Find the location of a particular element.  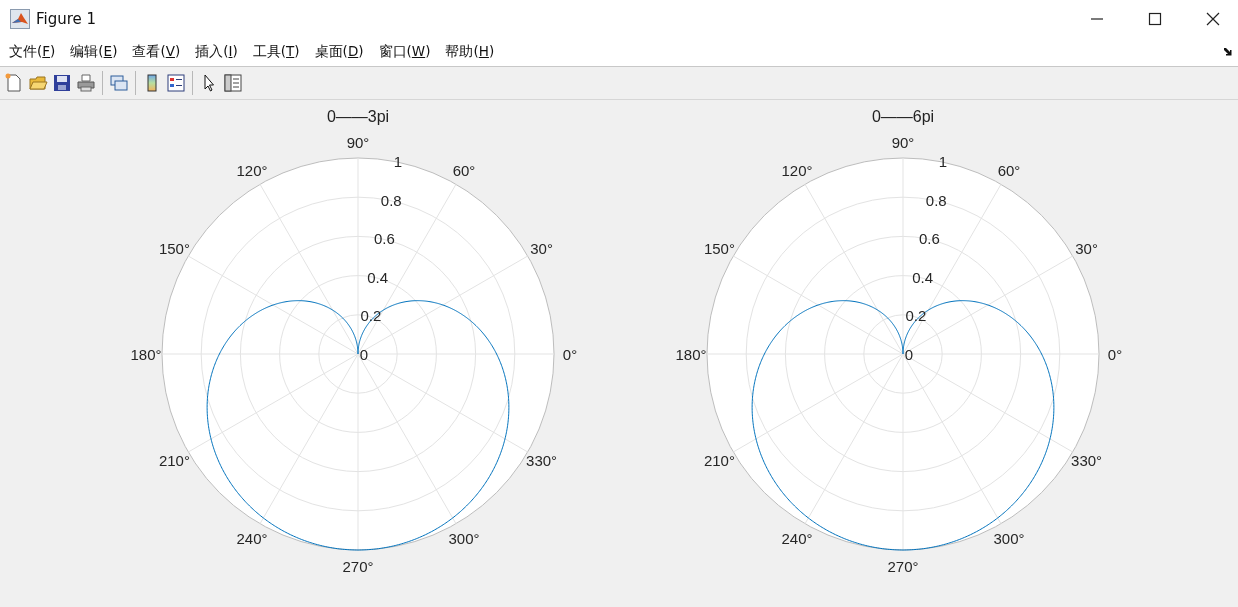

menu-item: 桌面(D) is located at coordinates (339, 51).